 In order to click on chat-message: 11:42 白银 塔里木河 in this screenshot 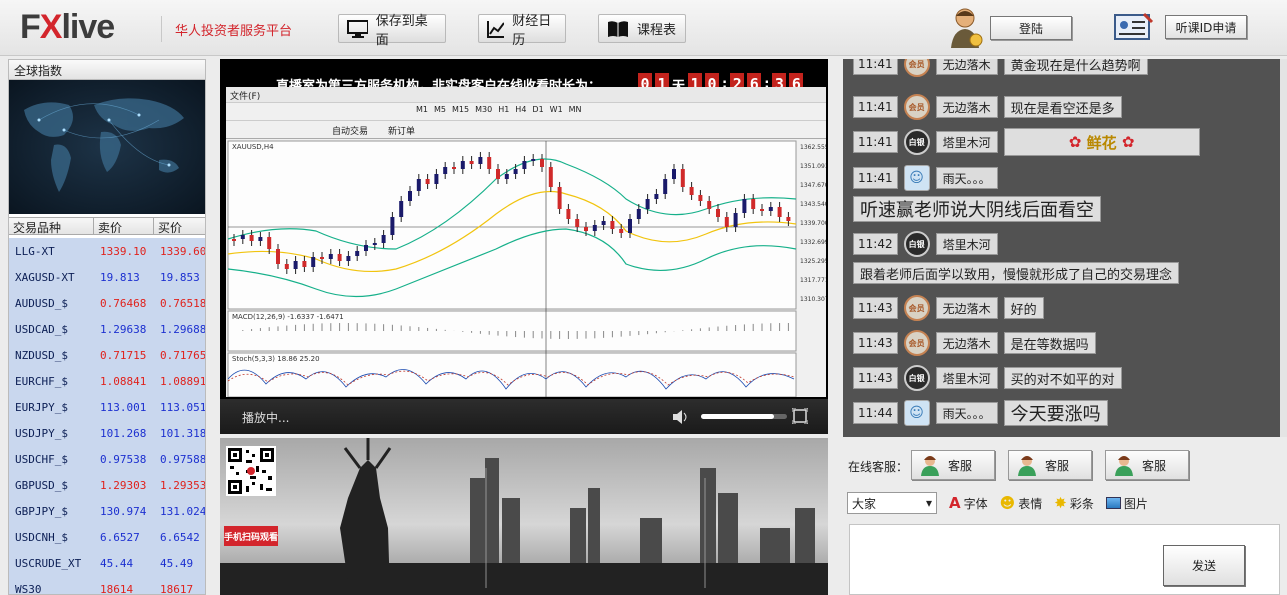, I will do `click(925, 244)`.